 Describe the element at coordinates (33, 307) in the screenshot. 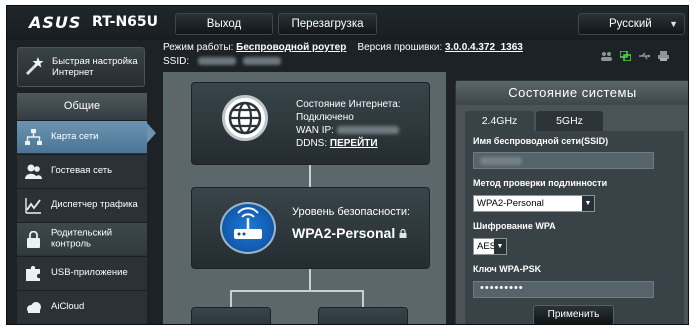

I see `cloud-icon` at that location.